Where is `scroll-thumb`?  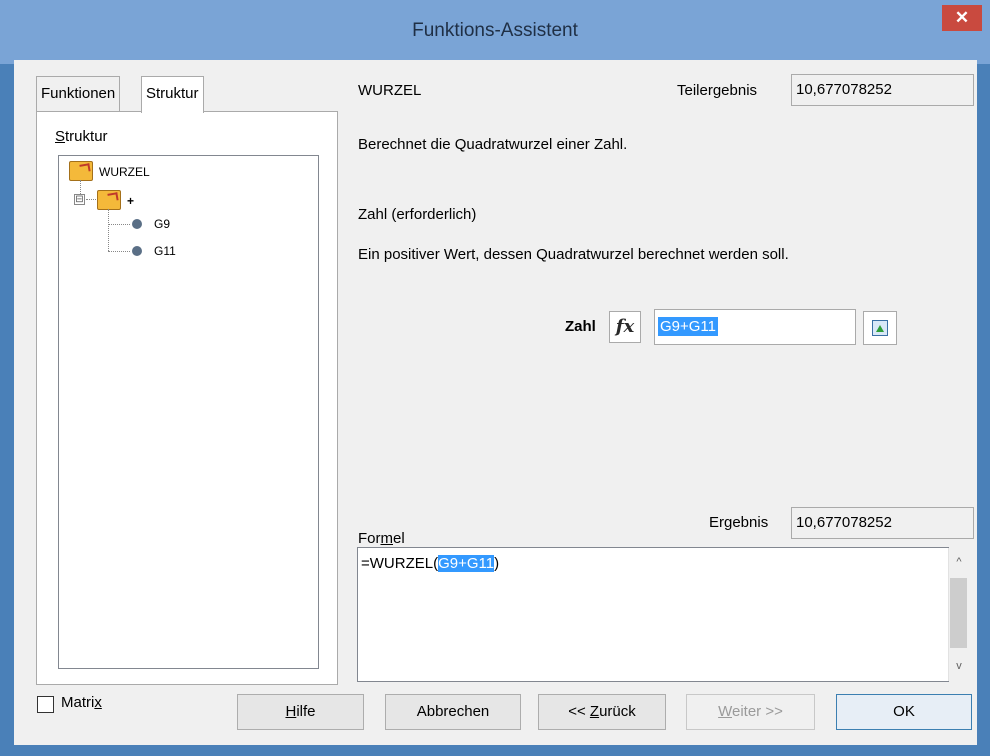 scroll-thumb is located at coordinates (958, 613).